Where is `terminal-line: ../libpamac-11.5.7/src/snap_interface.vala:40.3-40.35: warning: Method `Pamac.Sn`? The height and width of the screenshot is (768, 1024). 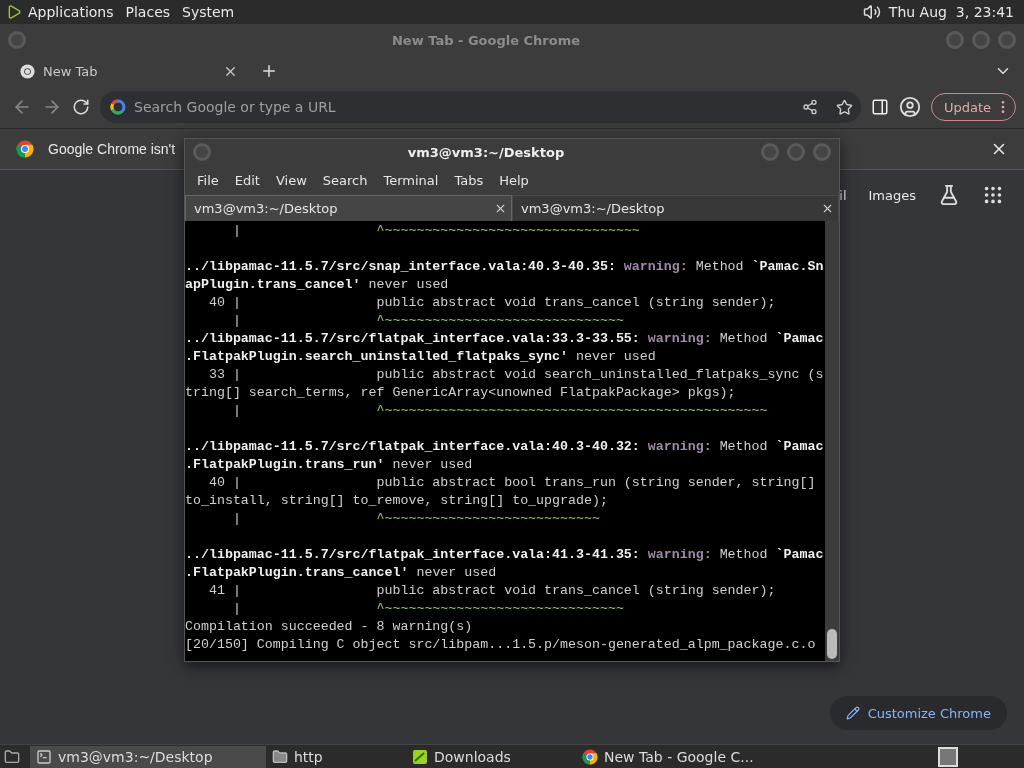 terminal-line: ../libpamac-11.5.7/src/snap_interface.vala:40.3-40.35: warning: Method `Pamac.Sn is located at coordinates (504, 266).